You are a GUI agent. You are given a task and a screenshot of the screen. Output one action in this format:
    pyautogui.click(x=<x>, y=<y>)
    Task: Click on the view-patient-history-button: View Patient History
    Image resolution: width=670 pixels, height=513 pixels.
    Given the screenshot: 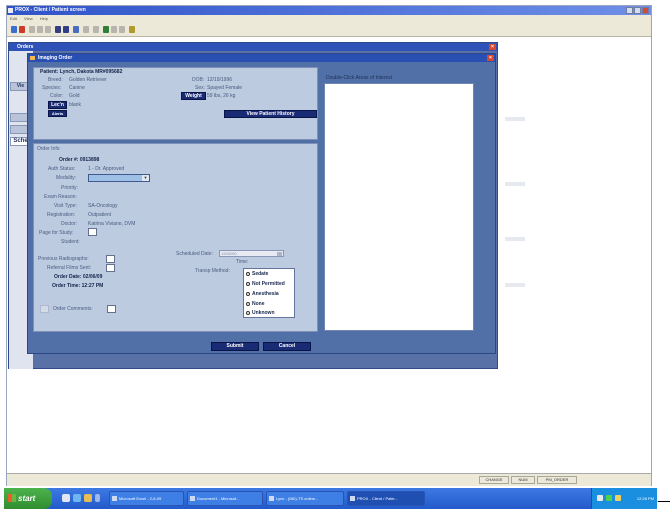 What is the action you would take?
    pyautogui.click(x=270, y=114)
    